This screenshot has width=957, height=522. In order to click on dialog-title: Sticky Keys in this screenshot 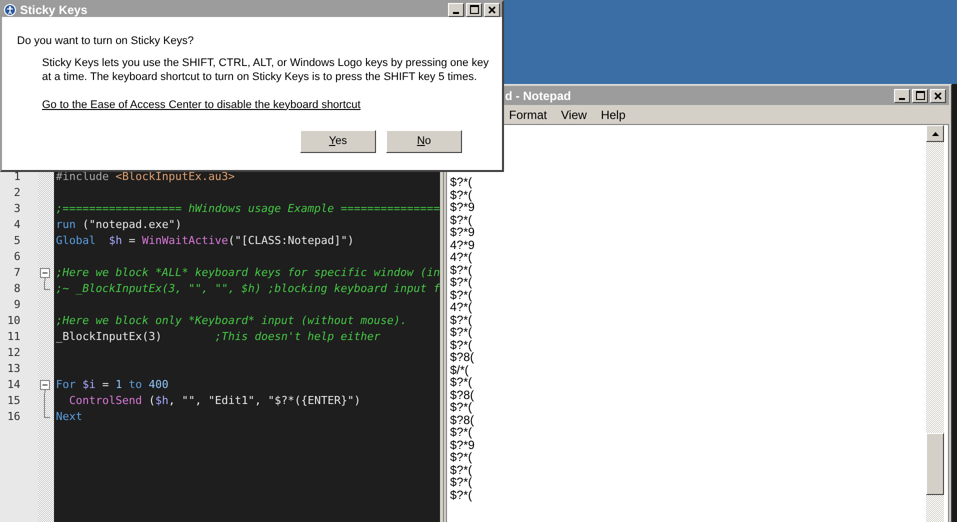, I will do `click(54, 10)`.